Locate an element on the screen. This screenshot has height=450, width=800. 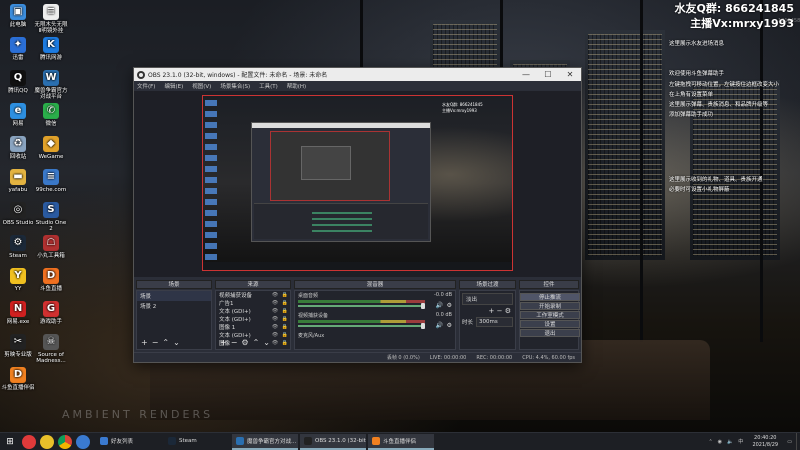
browser-icon is located at coordinates (29, 441).